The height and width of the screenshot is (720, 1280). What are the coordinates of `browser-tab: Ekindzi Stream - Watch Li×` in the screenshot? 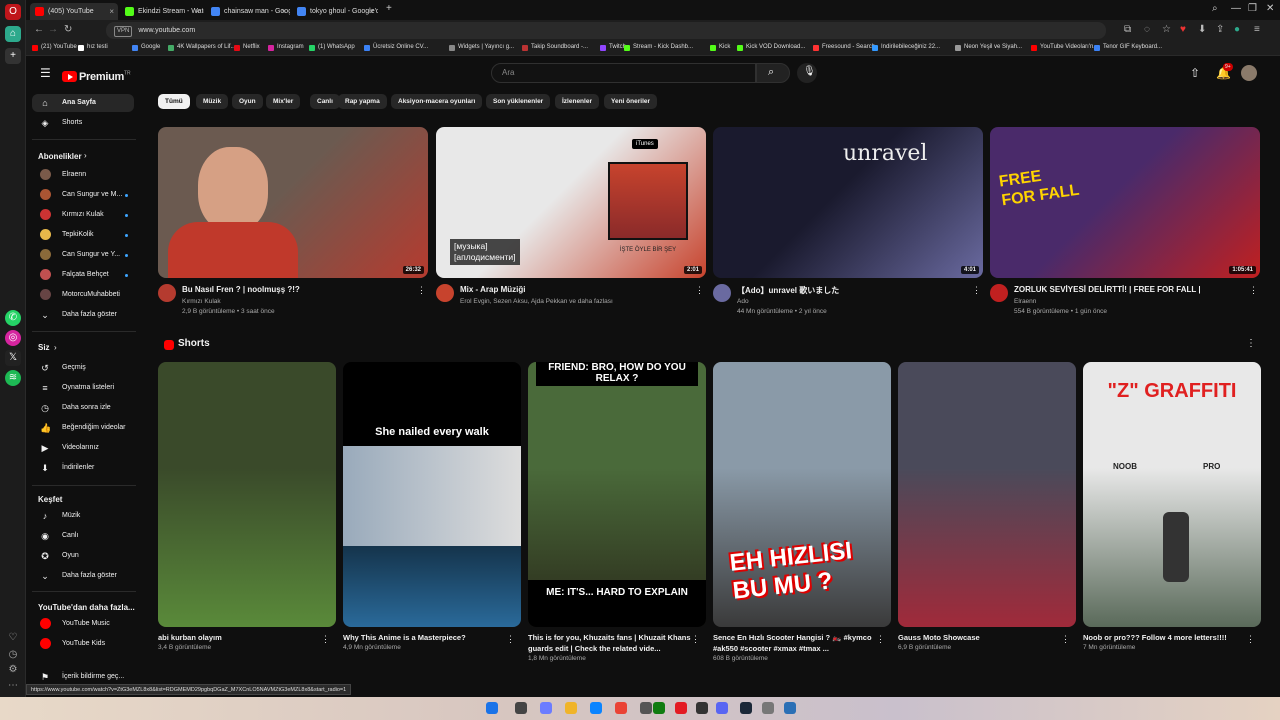 It's located at (162, 11).